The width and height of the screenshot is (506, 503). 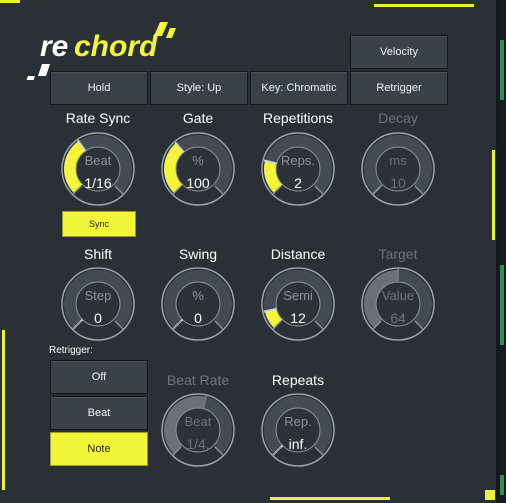 I want to click on corner-accent-bl, so click(x=330, y=498).